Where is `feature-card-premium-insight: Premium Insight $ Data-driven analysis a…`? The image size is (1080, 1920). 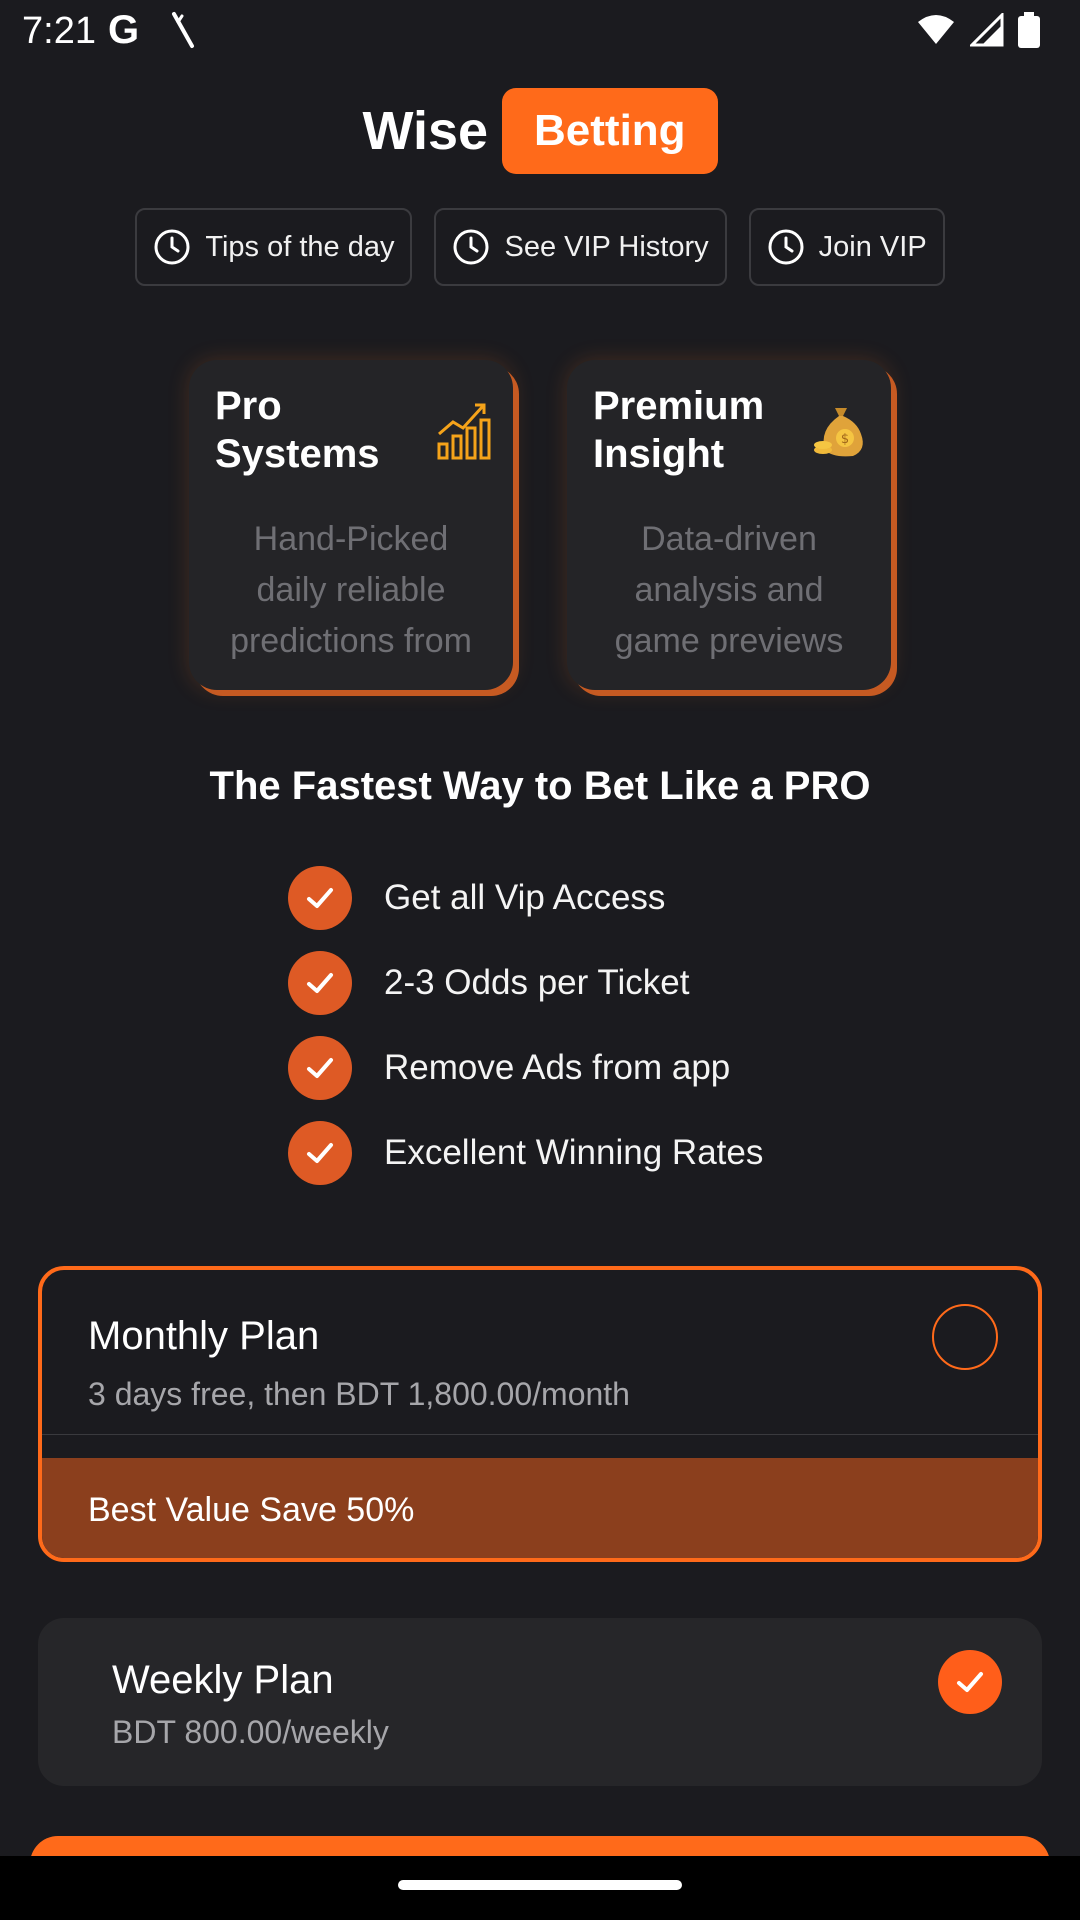
feature-card-premium-insight: Premium Insight $ Data-driven analysis a… is located at coordinates (729, 525).